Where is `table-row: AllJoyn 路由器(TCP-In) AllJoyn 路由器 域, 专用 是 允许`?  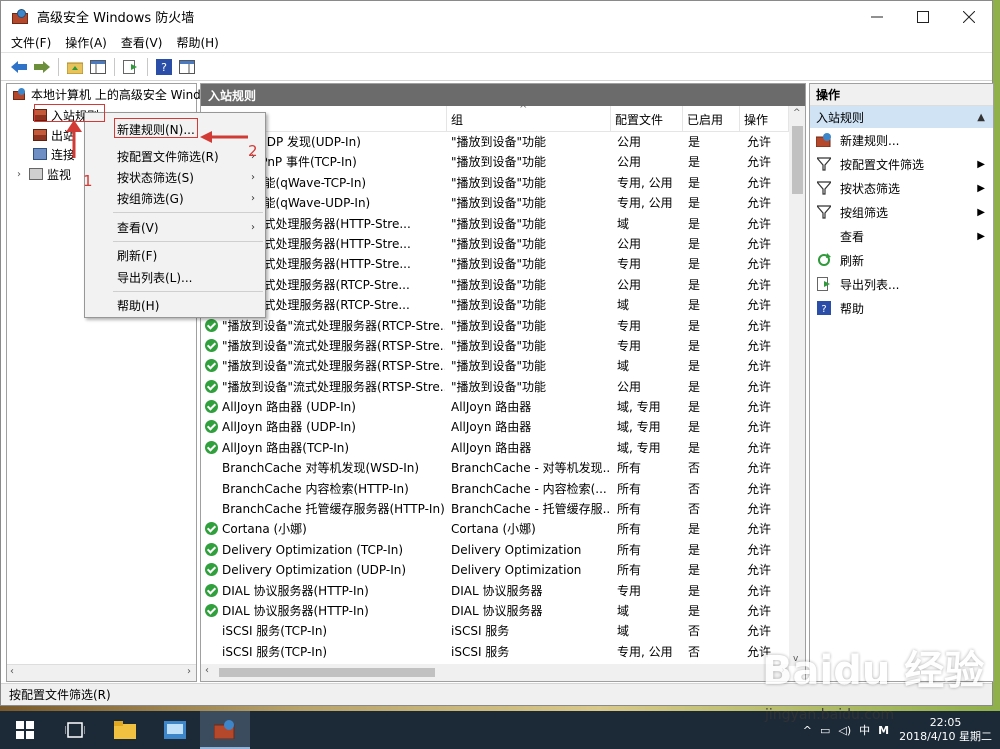 table-row: AllJoyn 路由器(TCP-In) AllJoyn 路由器 域, 专用 是 允许 is located at coordinates (495, 448).